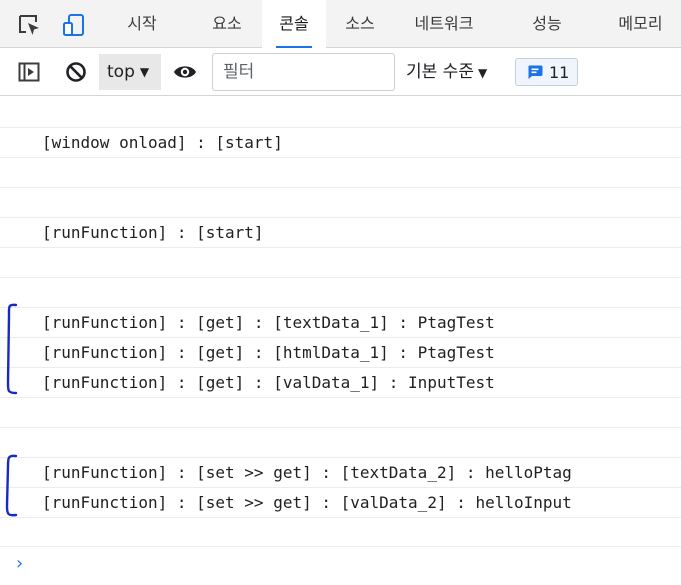 Image resolution: width=681 pixels, height=585 pixels. What do you see at coordinates (340, 142) in the screenshot?
I see `console-message: [window onload] : [start]` at bounding box center [340, 142].